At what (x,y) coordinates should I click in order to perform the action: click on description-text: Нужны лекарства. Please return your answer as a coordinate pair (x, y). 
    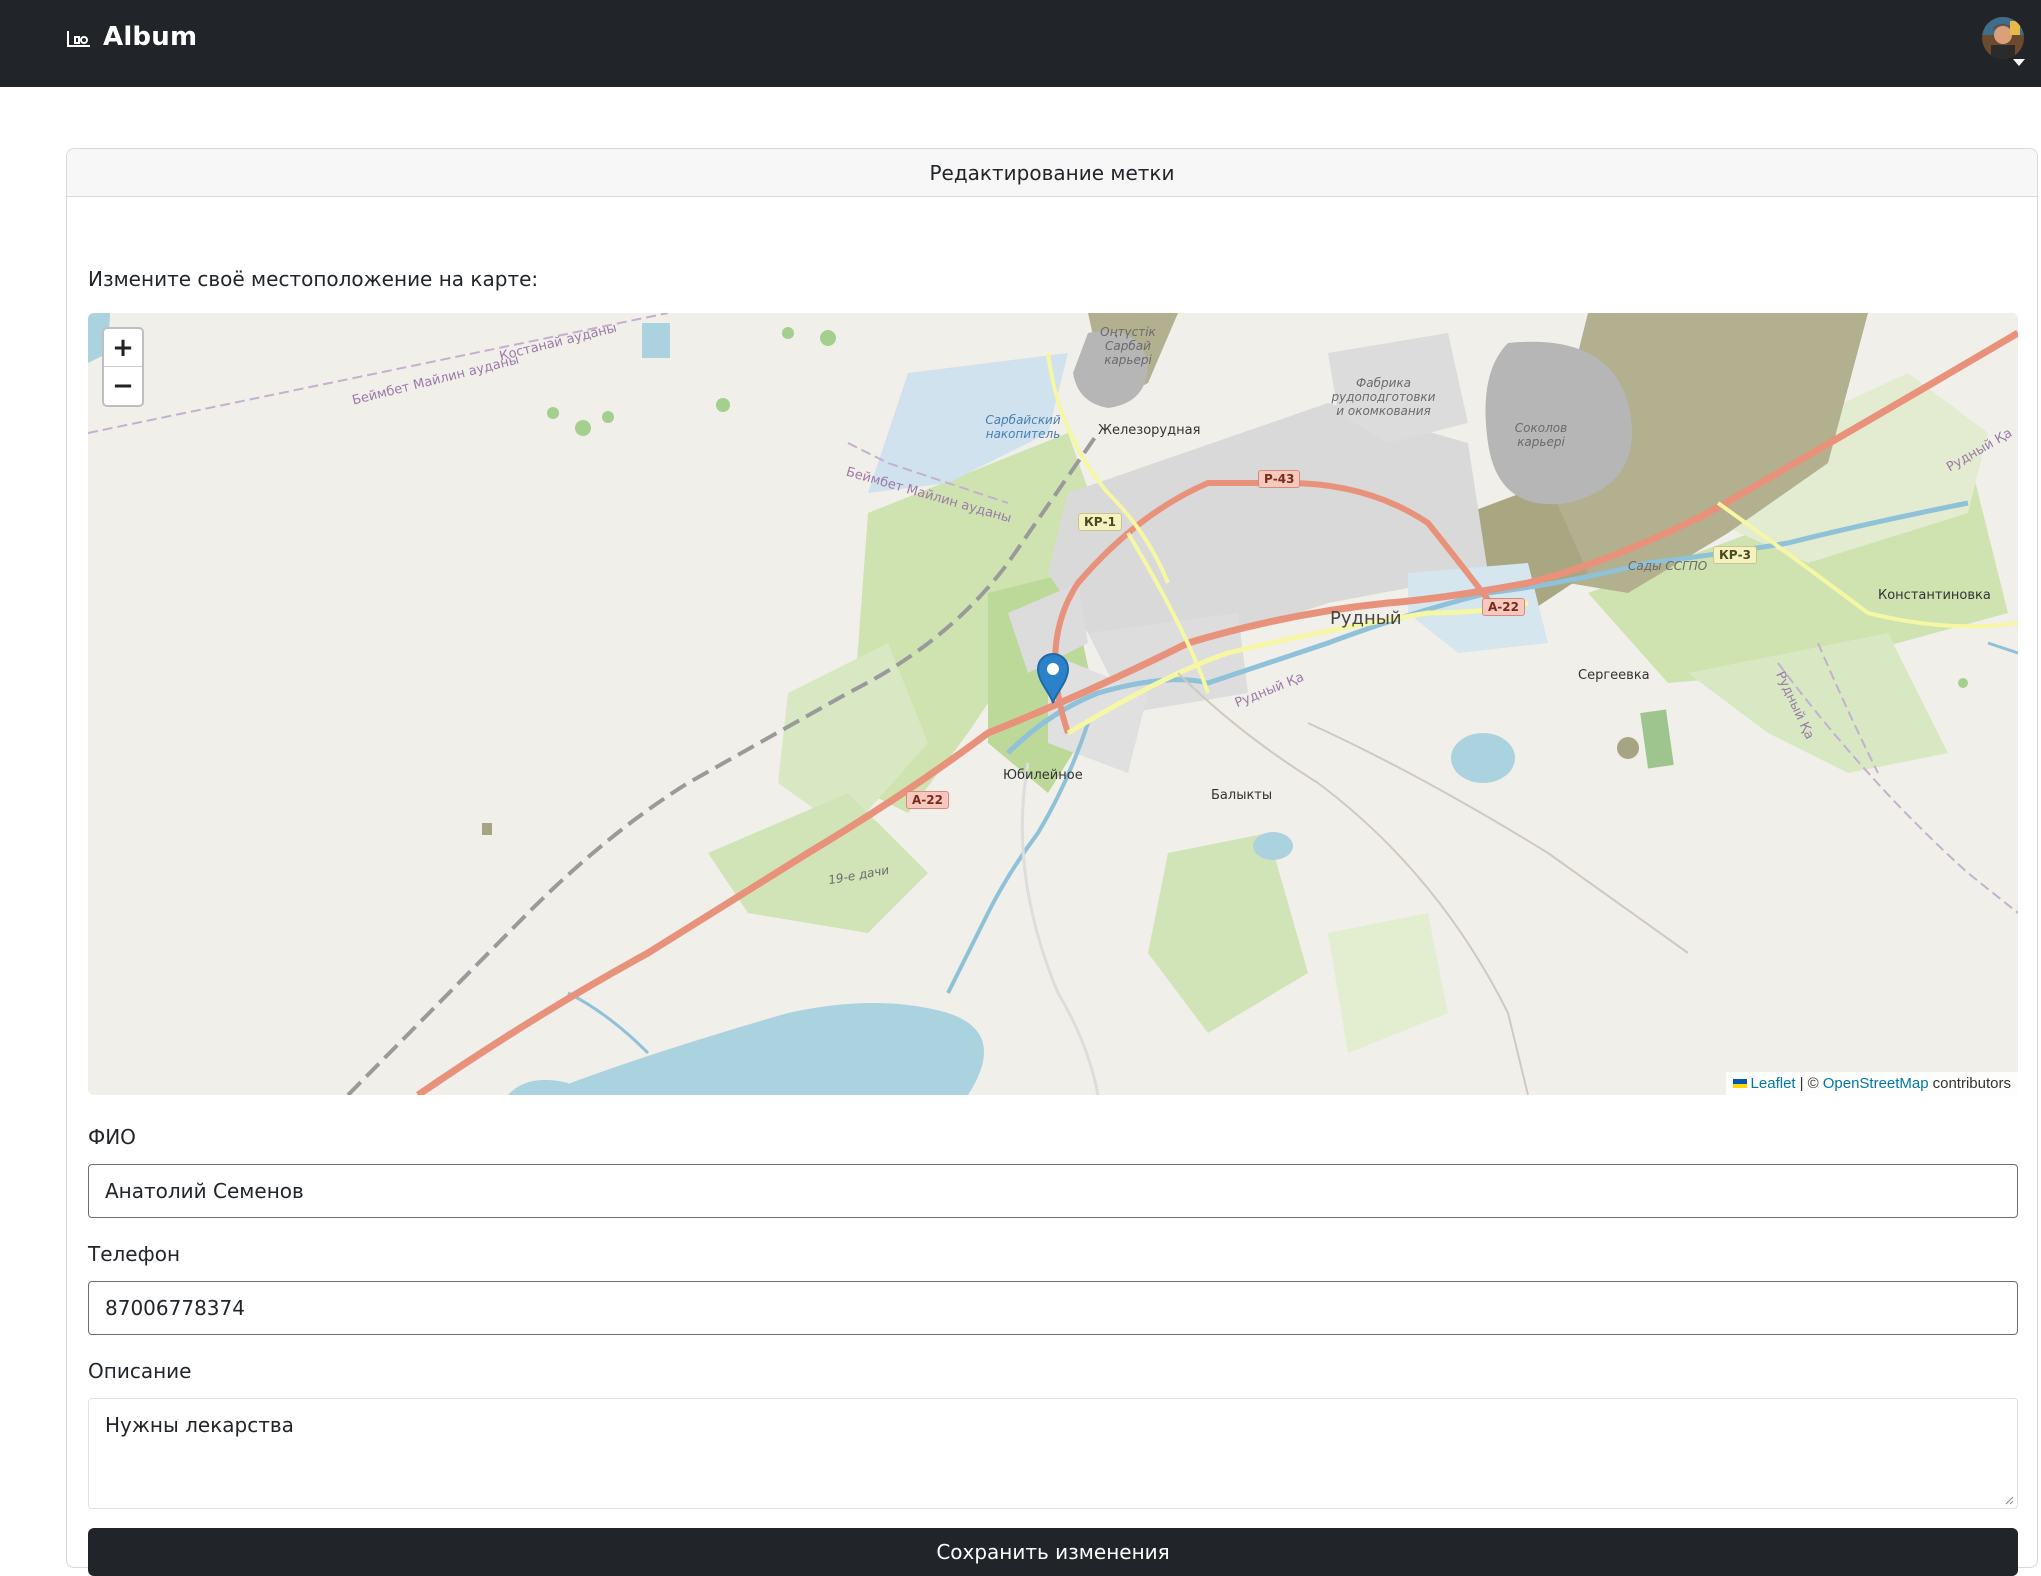
    Looking at the image, I should click on (199, 1425).